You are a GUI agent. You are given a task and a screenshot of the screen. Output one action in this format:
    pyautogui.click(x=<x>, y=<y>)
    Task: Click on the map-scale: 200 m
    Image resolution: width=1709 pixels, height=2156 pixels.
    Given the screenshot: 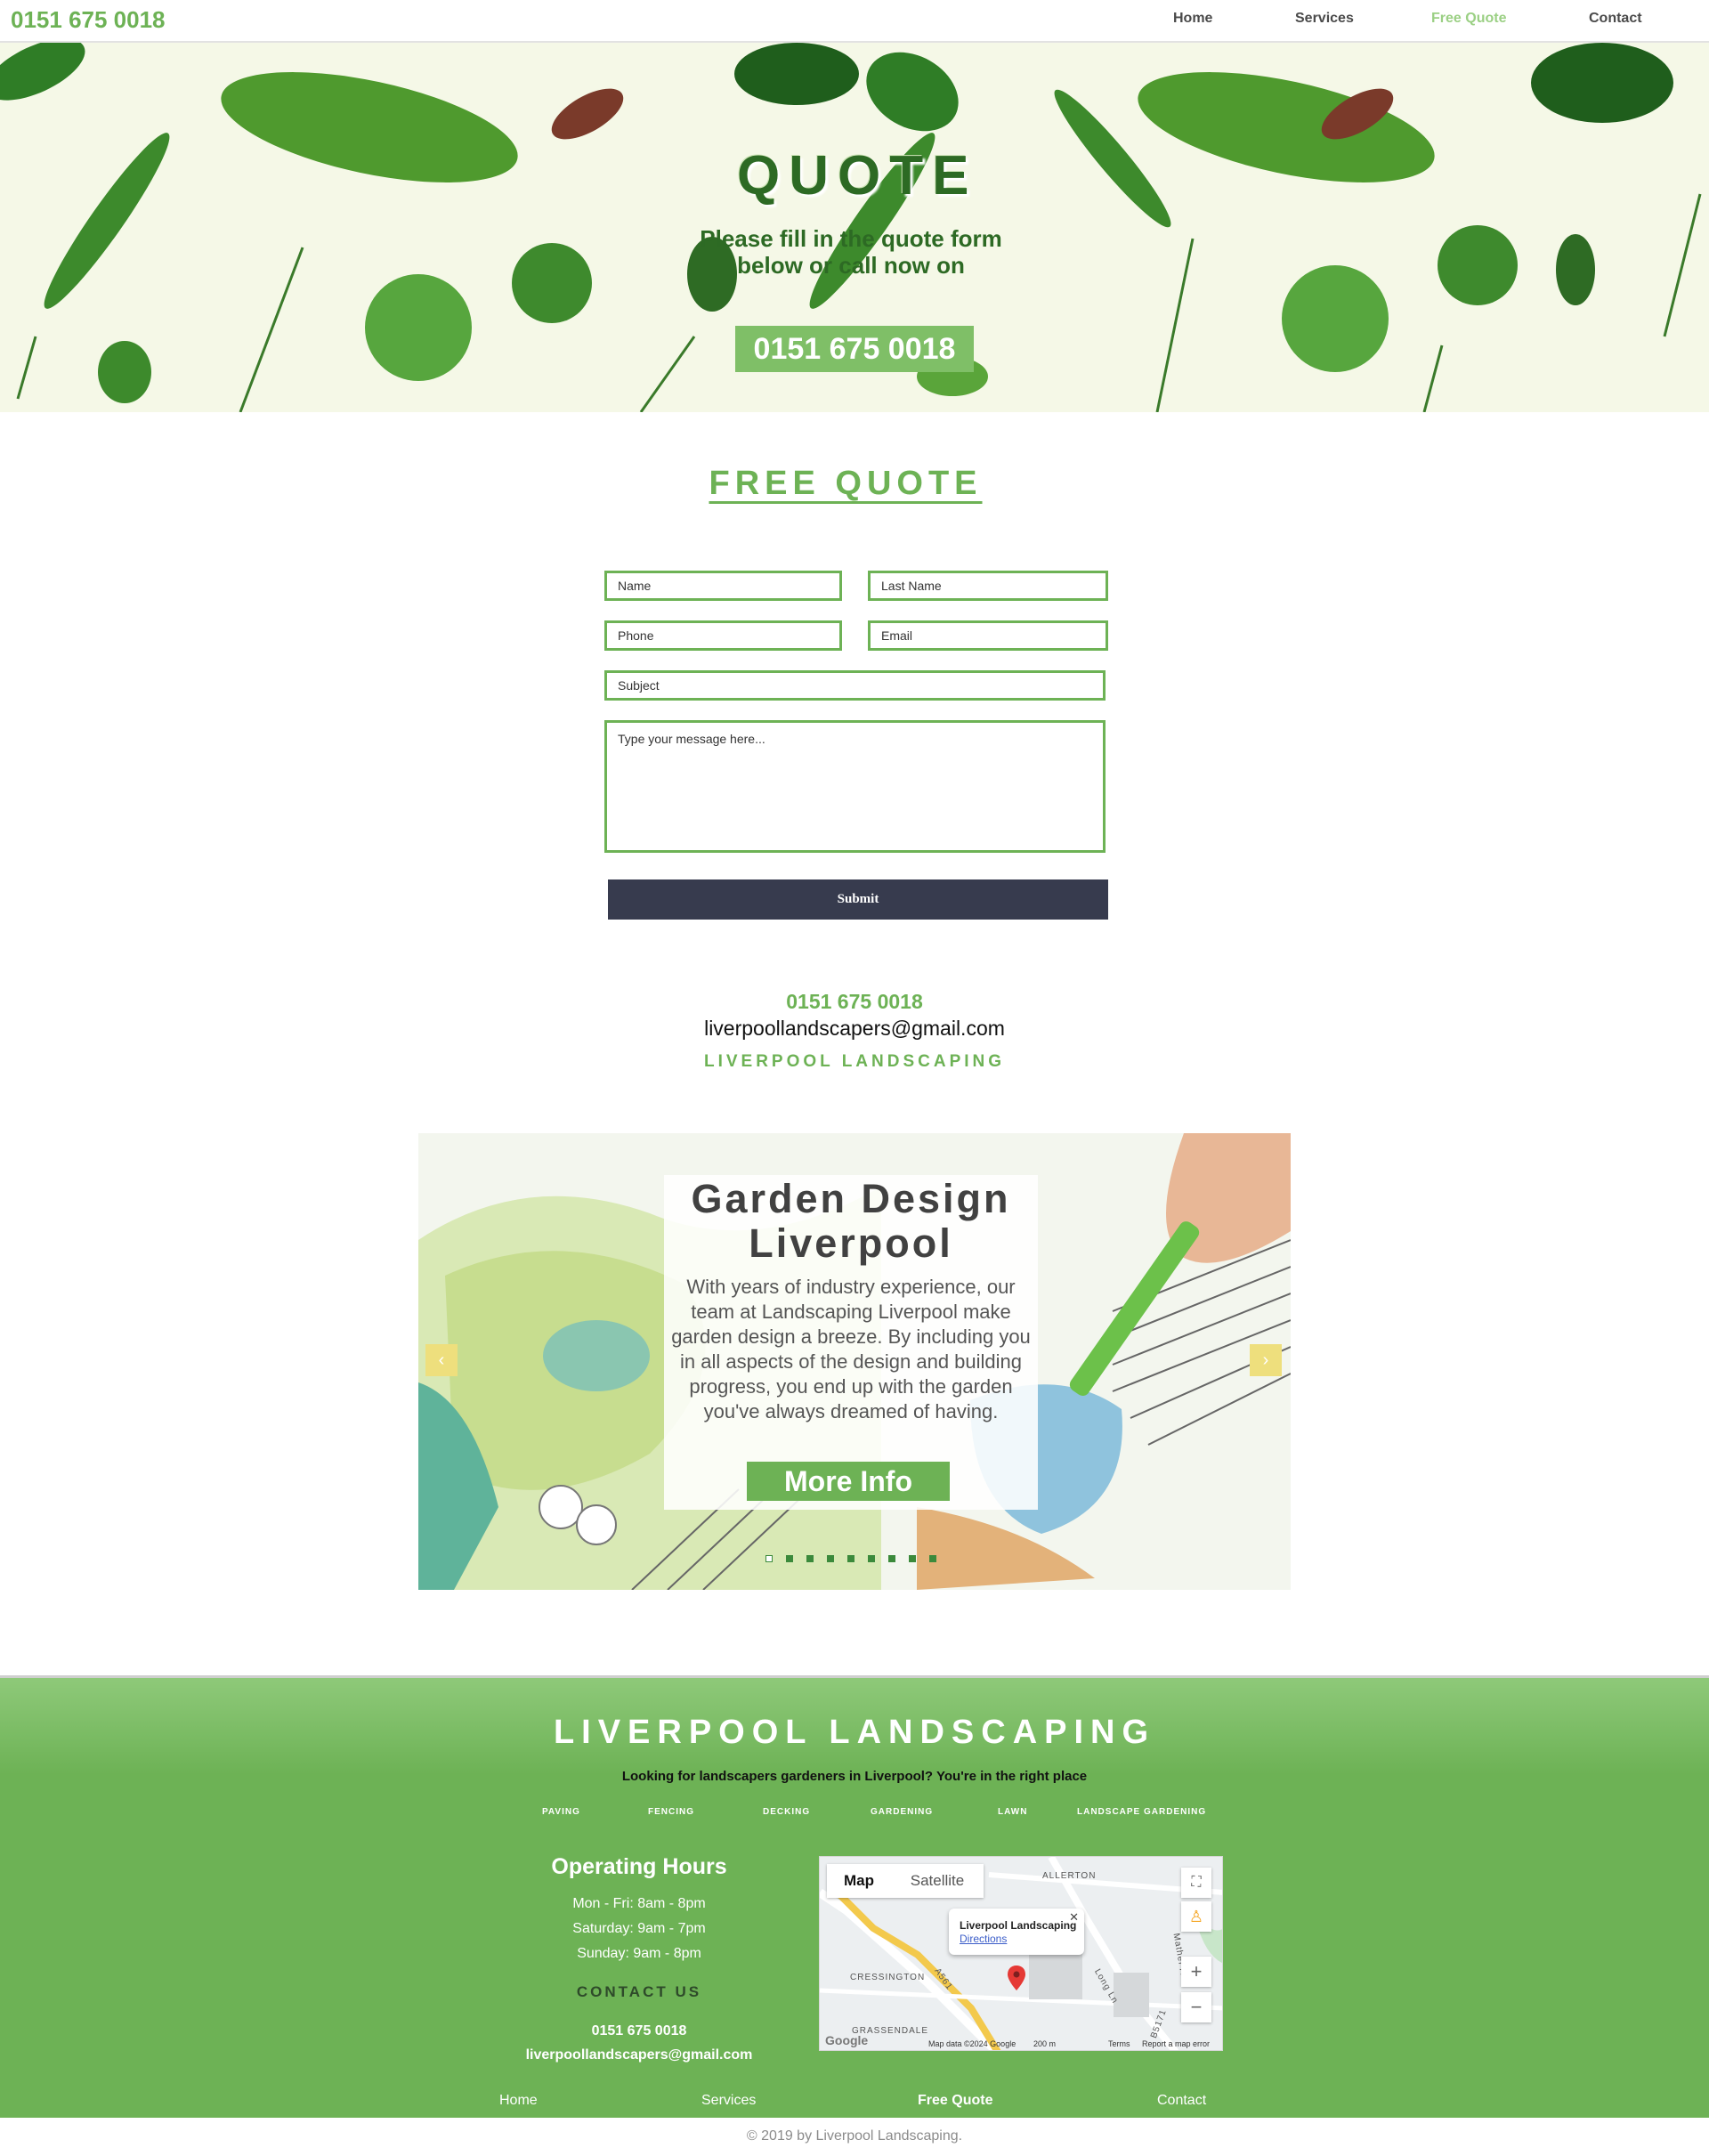 What is the action you would take?
    pyautogui.click(x=1045, y=2043)
    